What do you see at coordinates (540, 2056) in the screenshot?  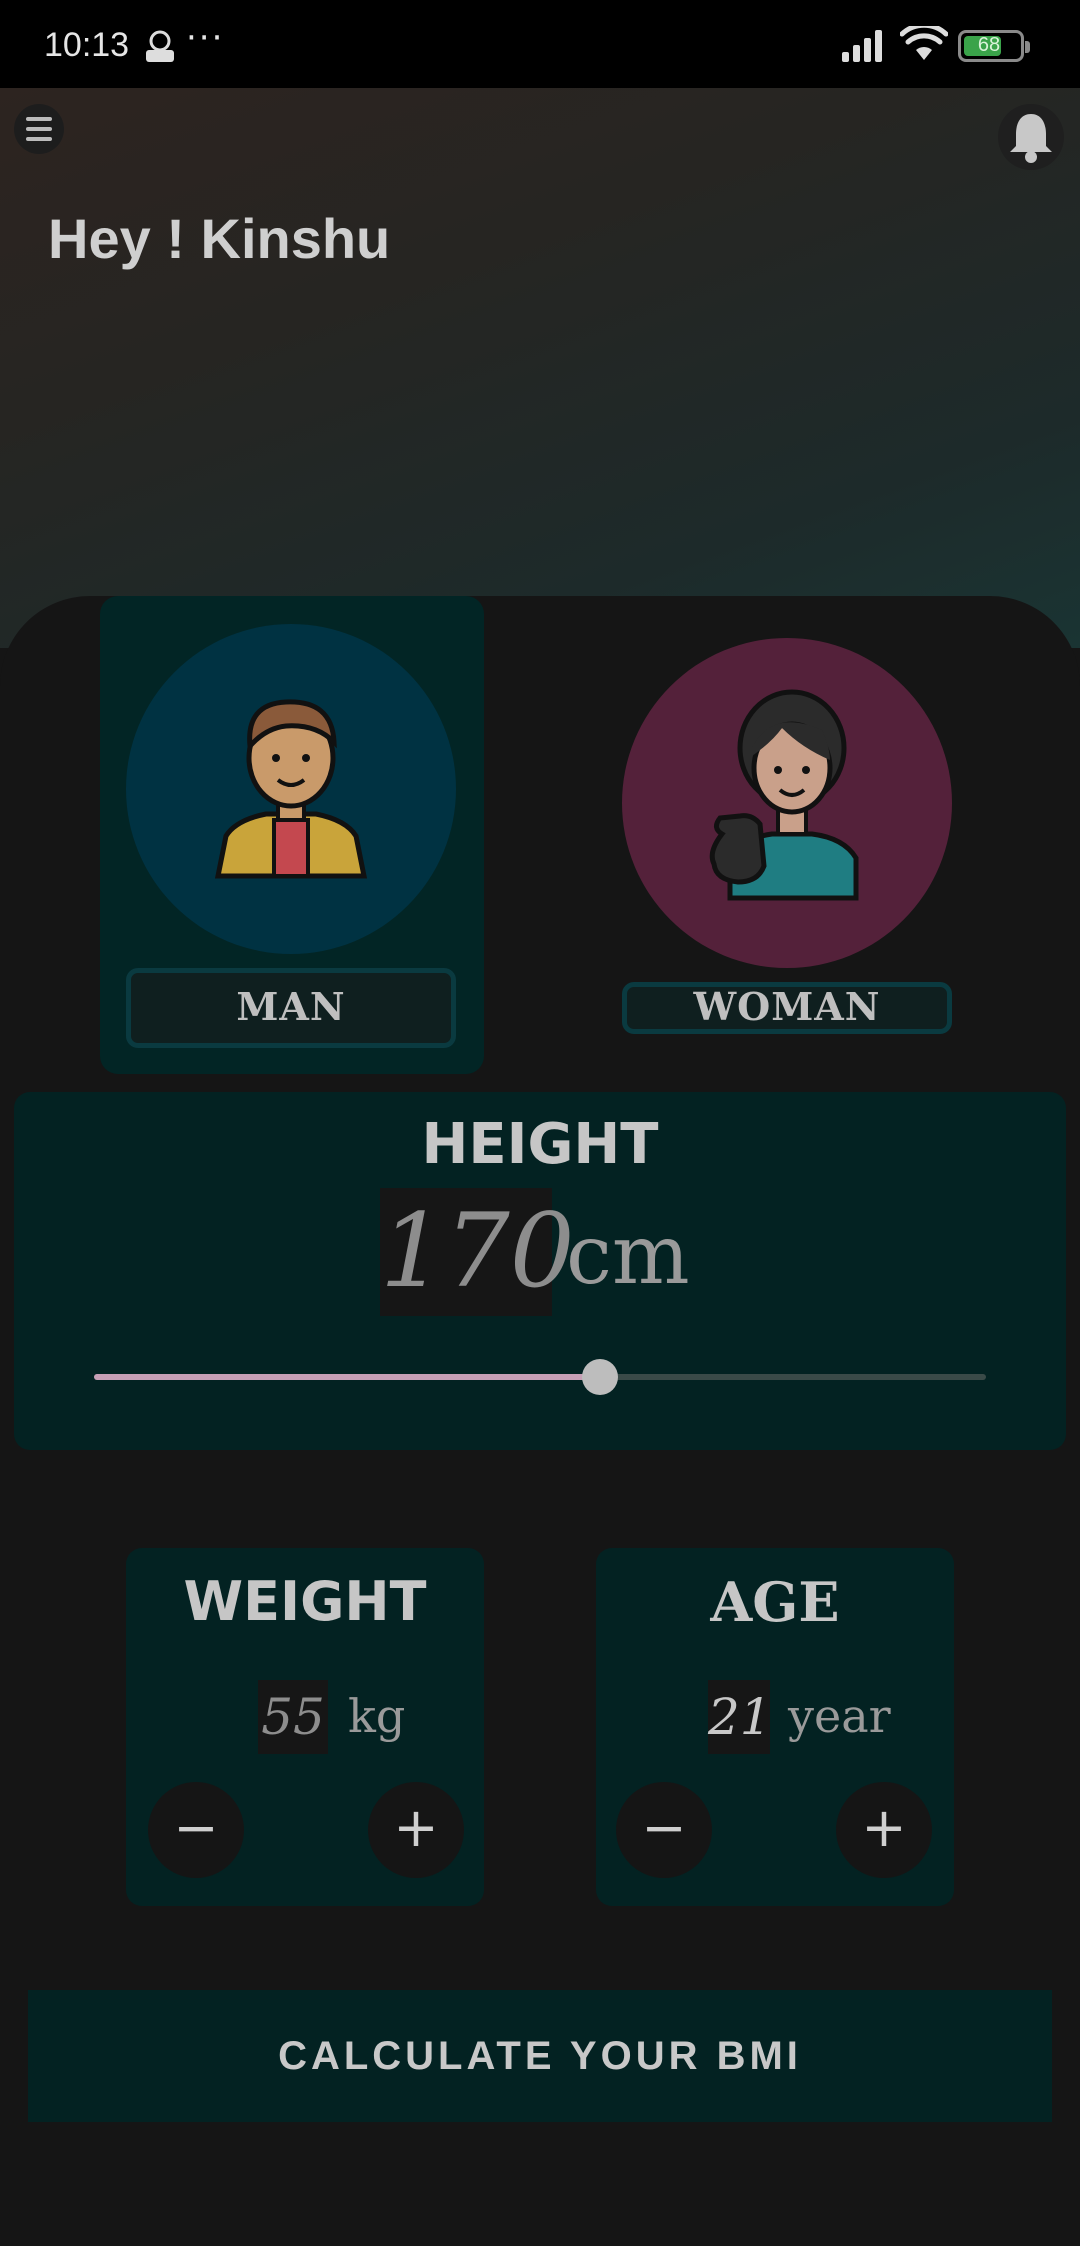 I see `calculate-bmi-button: CALCULATE YOUR BMI` at bounding box center [540, 2056].